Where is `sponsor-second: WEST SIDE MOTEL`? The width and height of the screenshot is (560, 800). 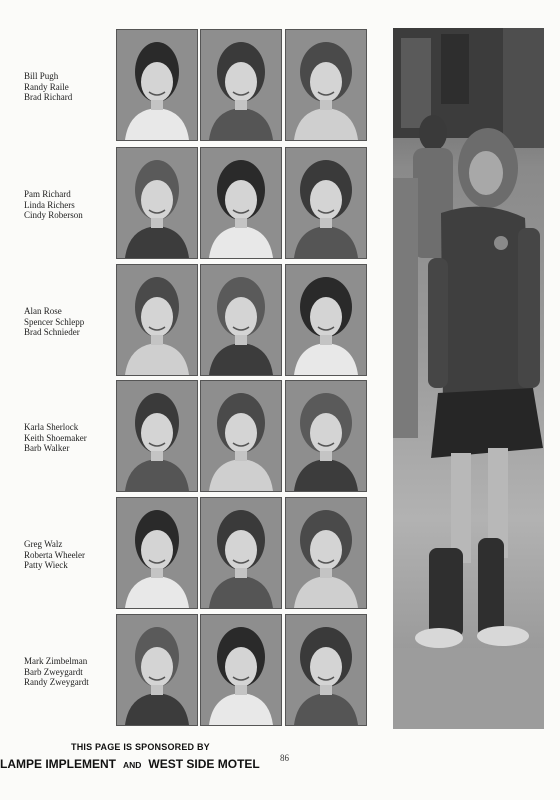
sponsor-second: WEST SIDE MOTEL is located at coordinates (204, 764).